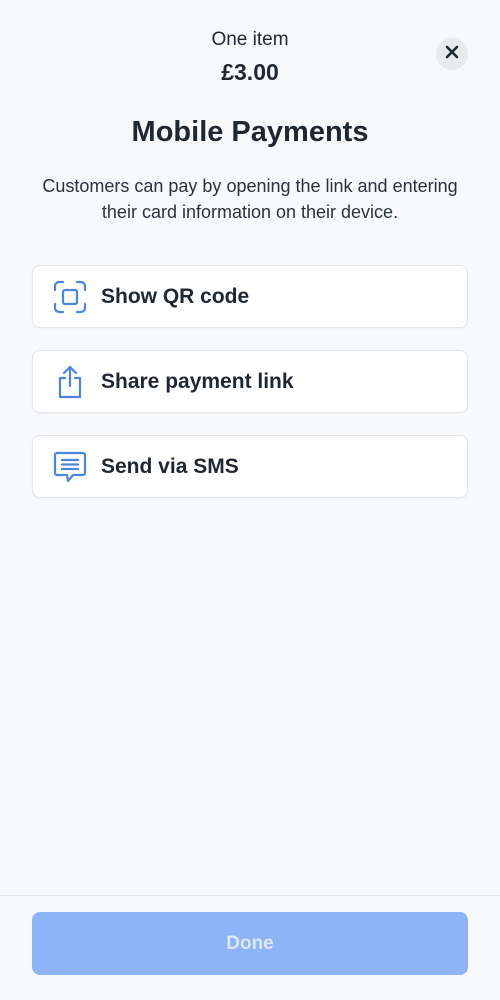 The height and width of the screenshot is (1000, 500). Describe the element at coordinates (170, 466) in the screenshot. I see `send-via-sms-label: Send via SMS` at that location.